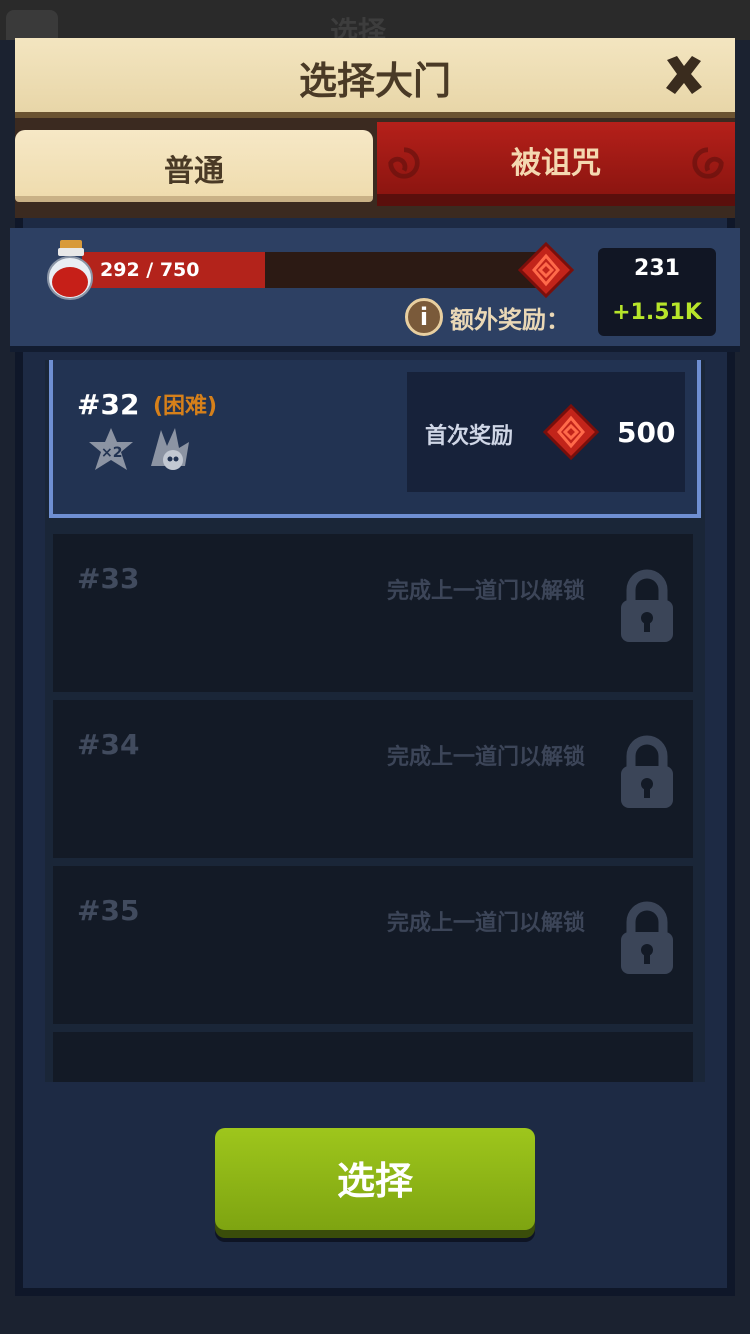  I want to click on door-row-partial, so click(373, 1057).